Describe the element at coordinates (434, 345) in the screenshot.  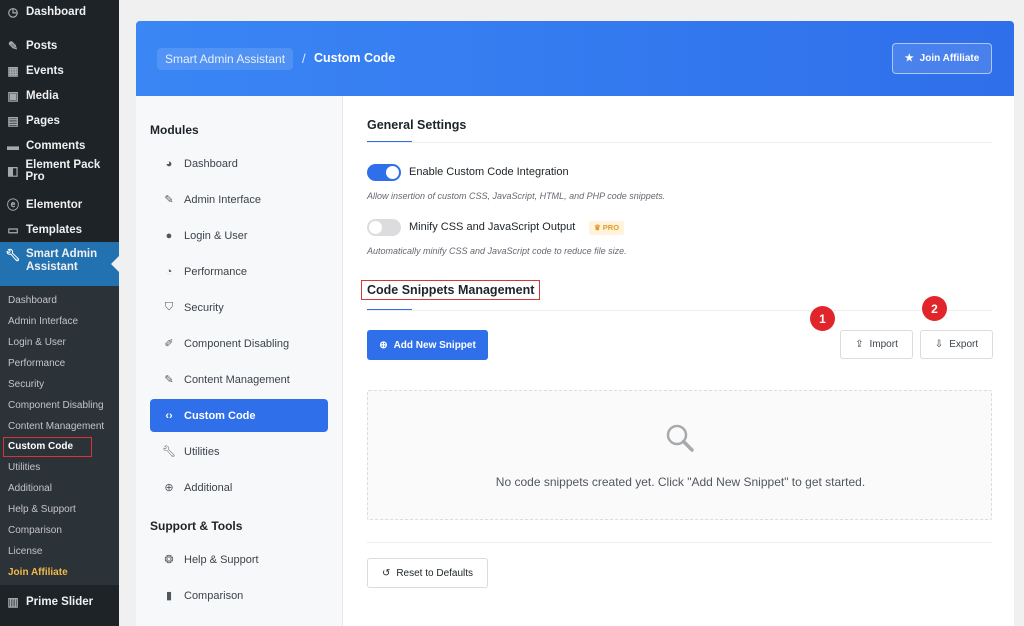
I see `add-new-snippet-label: Add New Snippet` at that location.